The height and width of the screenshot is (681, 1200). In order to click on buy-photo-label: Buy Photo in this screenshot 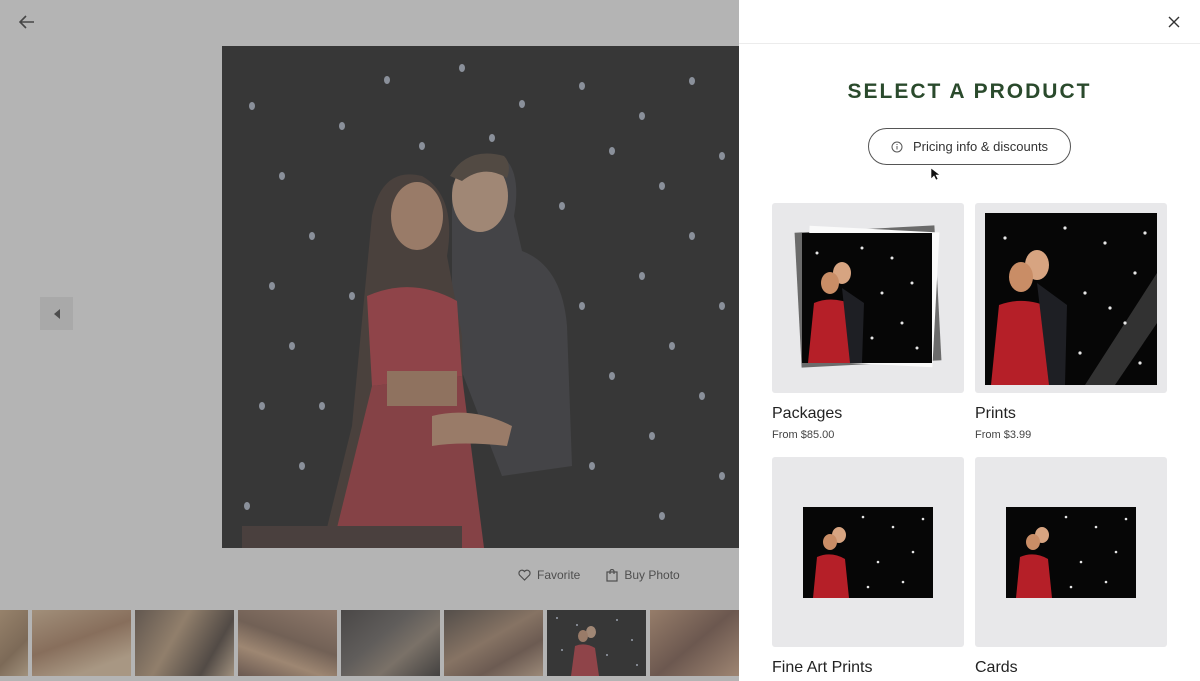, I will do `click(652, 575)`.